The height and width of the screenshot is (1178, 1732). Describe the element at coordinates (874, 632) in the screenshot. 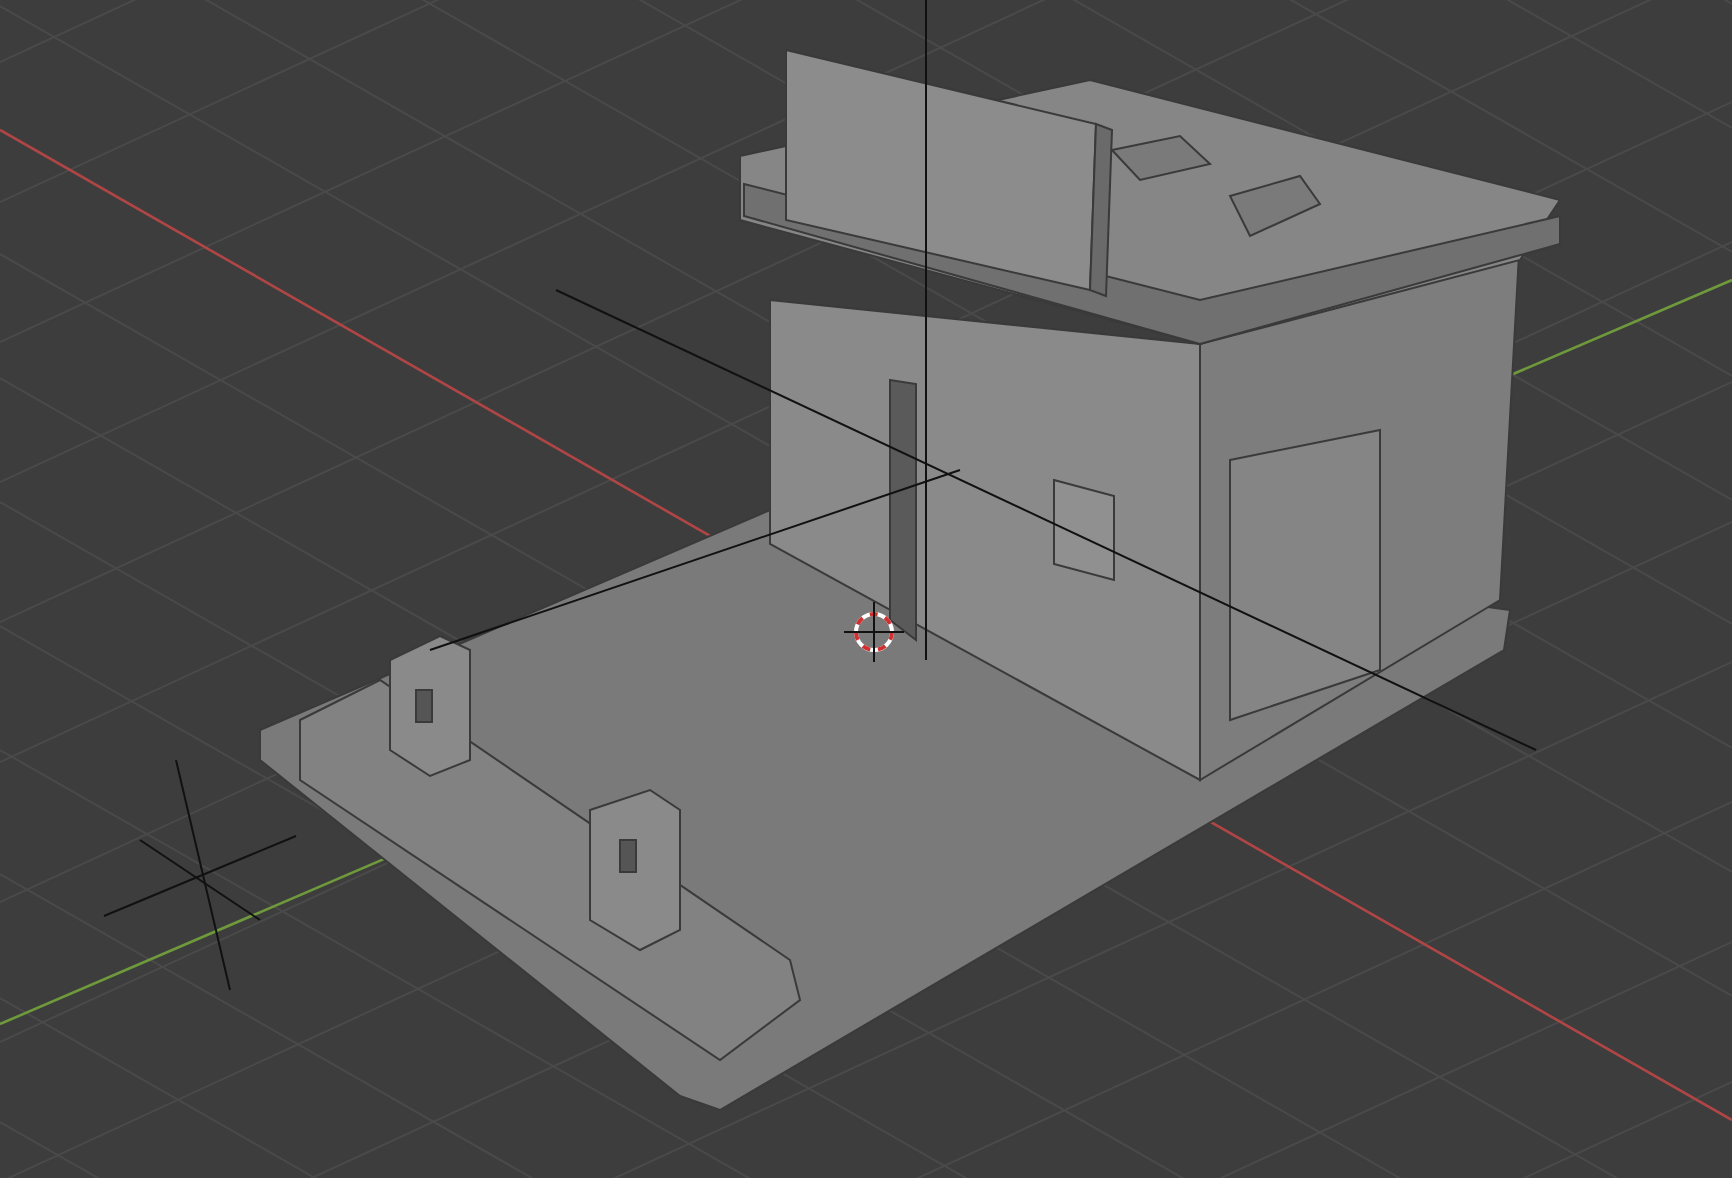

I see `3d-cursor-icon` at that location.